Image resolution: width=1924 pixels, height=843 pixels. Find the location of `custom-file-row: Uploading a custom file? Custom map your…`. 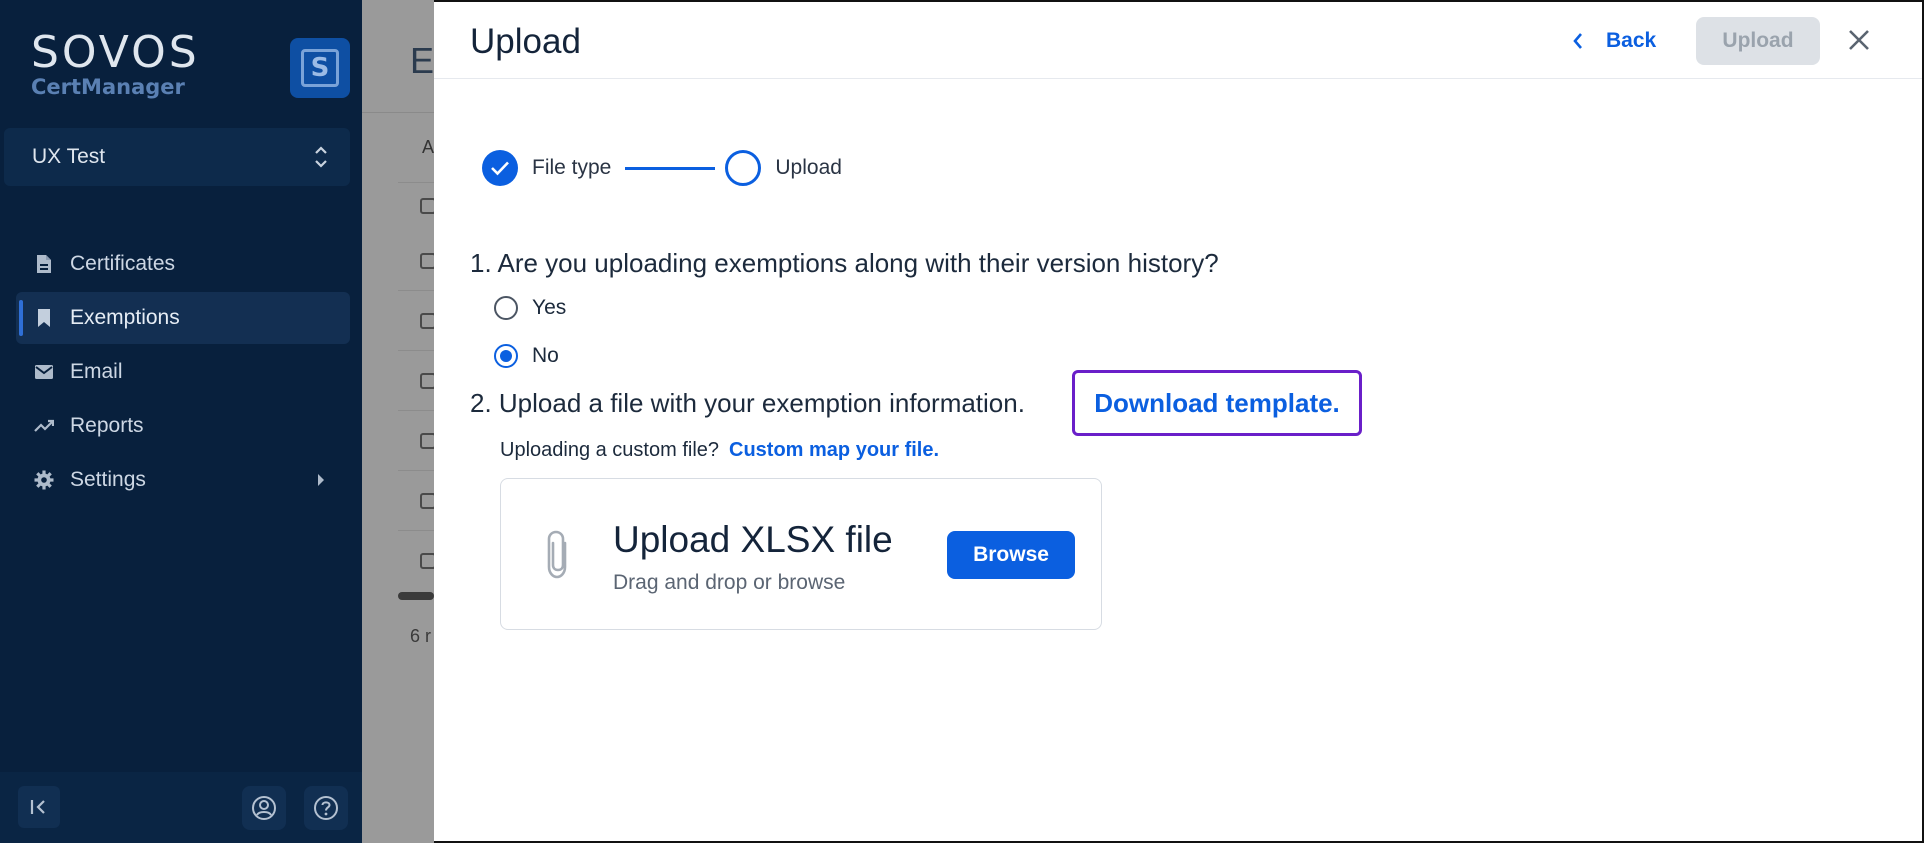

custom-file-row: Uploading a custom file? Custom map your… is located at coordinates (719, 450).